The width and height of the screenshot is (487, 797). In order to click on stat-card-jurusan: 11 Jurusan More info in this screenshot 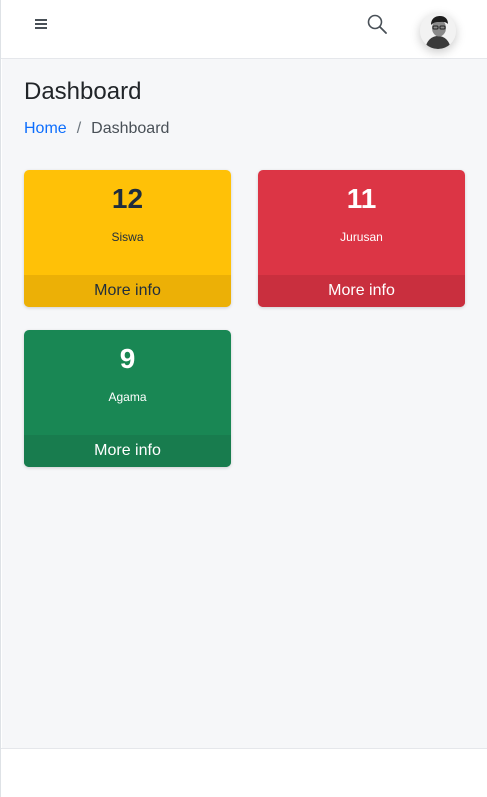, I will do `click(361, 238)`.